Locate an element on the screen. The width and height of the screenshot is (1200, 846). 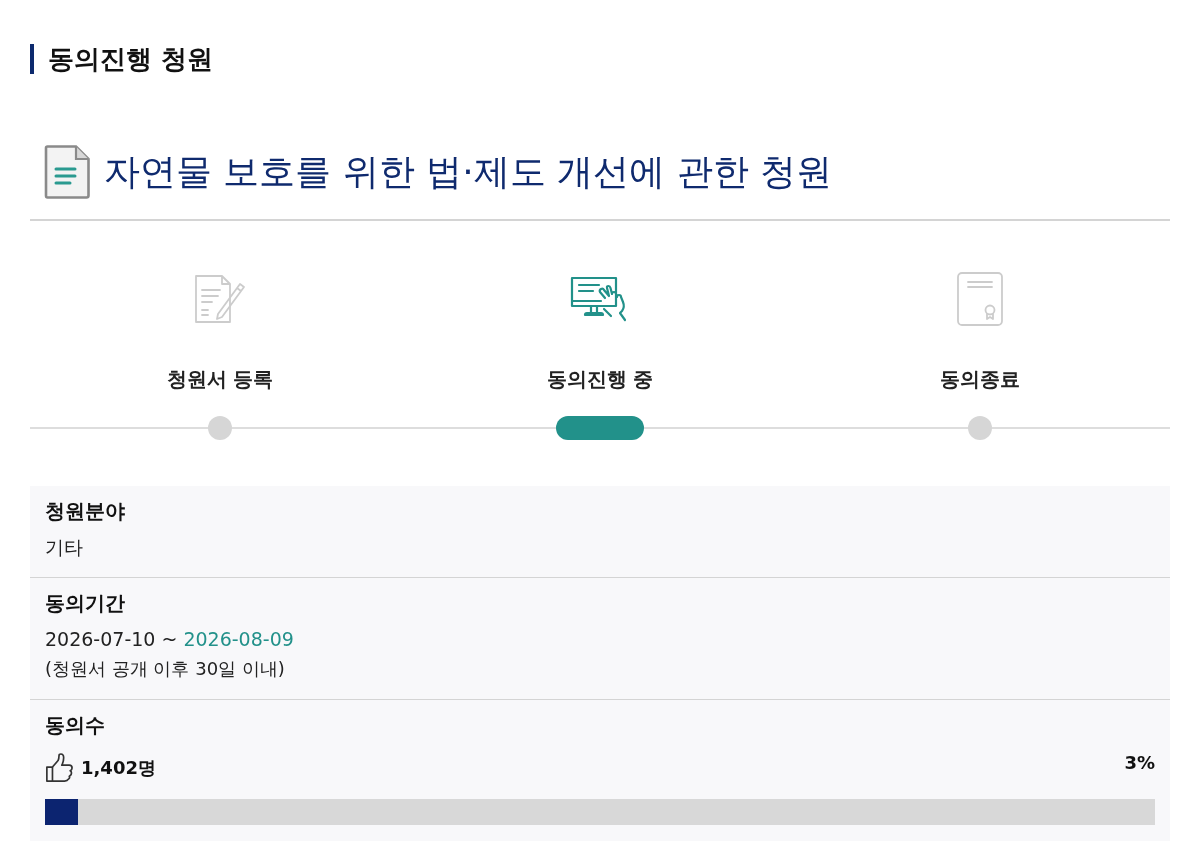
document-icon is located at coordinates (67, 172).